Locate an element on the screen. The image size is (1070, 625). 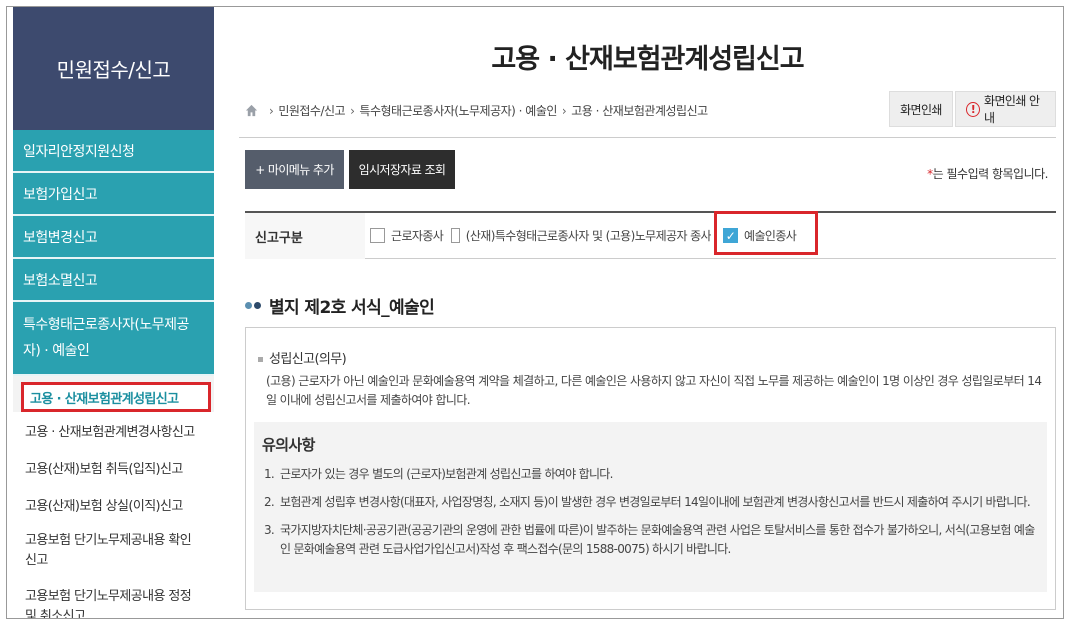
list-number: 2. is located at coordinates (269, 502).